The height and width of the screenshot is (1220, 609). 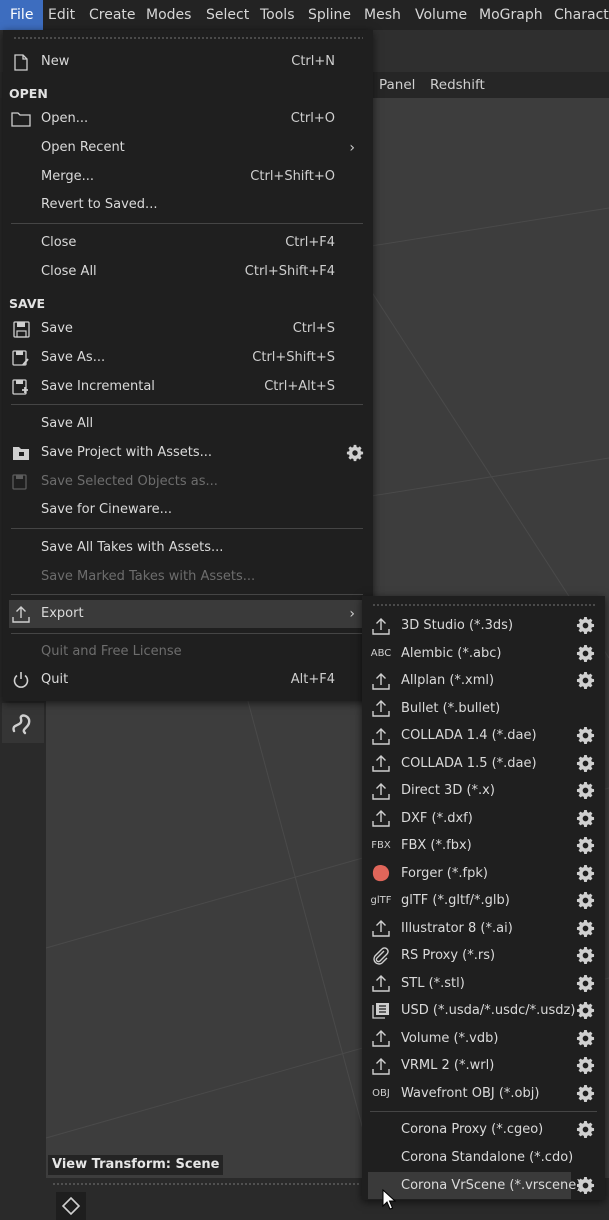 I want to click on viewport-menu-redshift: Redshift, so click(x=457, y=85).